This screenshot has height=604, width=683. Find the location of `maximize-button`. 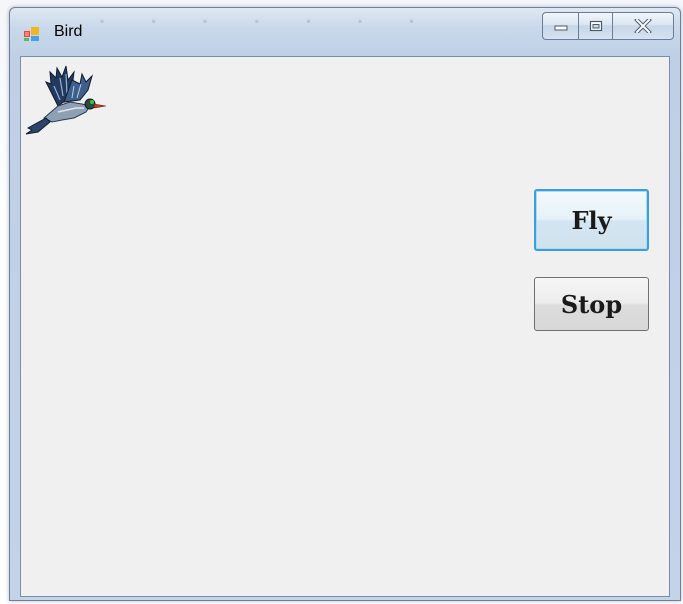

maximize-button is located at coordinates (595, 26).